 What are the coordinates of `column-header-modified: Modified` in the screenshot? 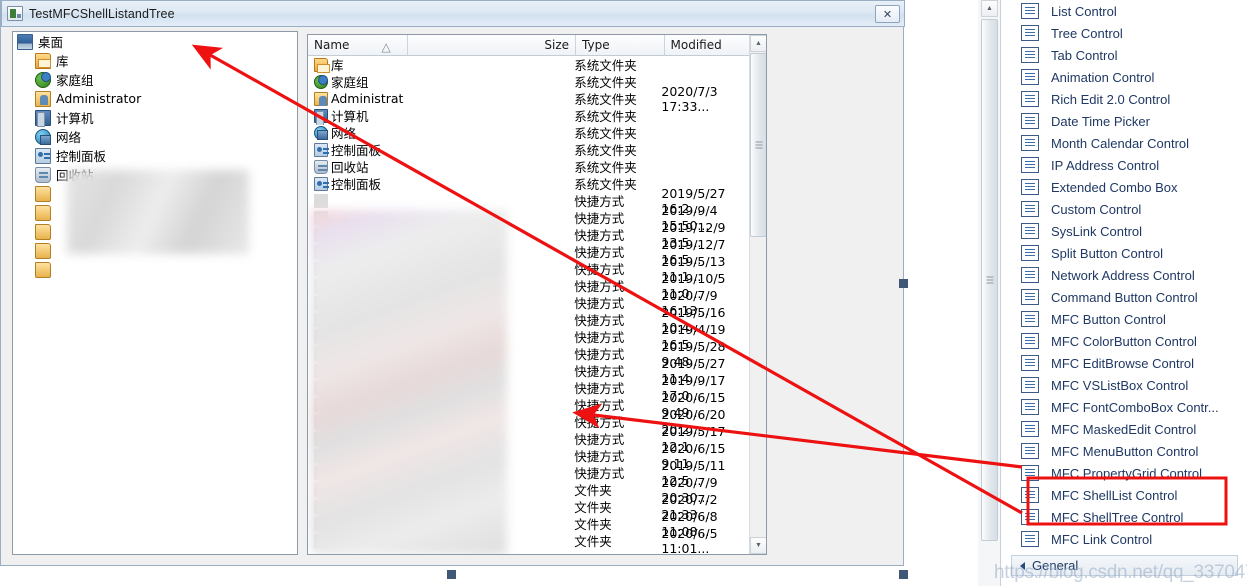 It's located at (709, 45).